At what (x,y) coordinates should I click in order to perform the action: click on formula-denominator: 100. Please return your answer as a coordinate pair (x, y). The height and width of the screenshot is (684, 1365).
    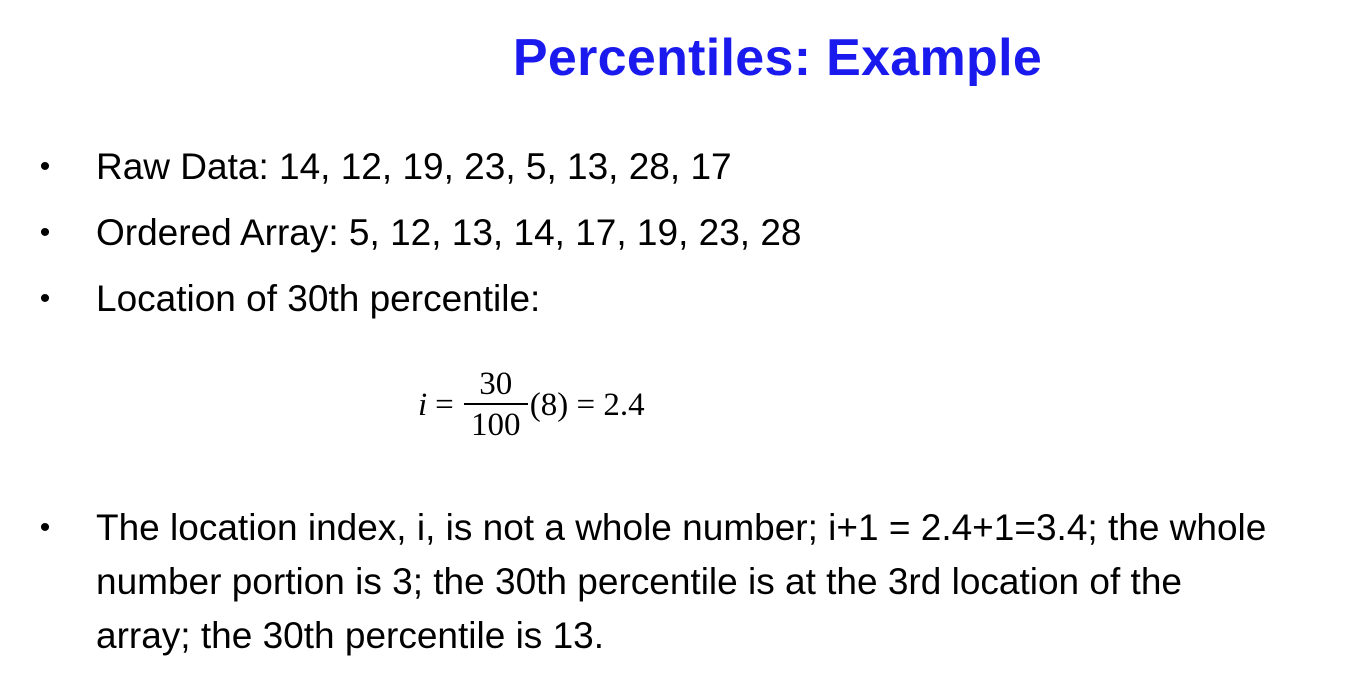
    Looking at the image, I should click on (496, 424).